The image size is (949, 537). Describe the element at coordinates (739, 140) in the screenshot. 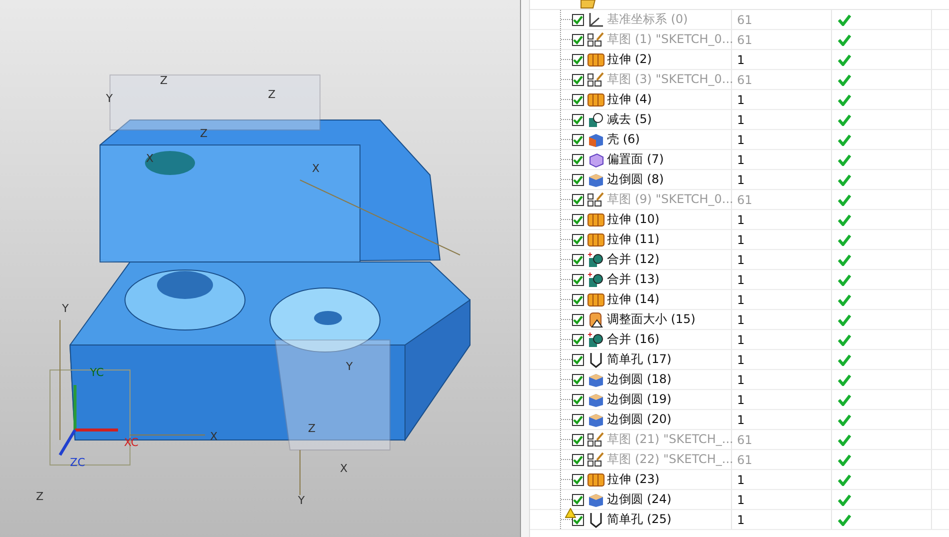

I see `feature-row: 壳 (6) 1` at that location.